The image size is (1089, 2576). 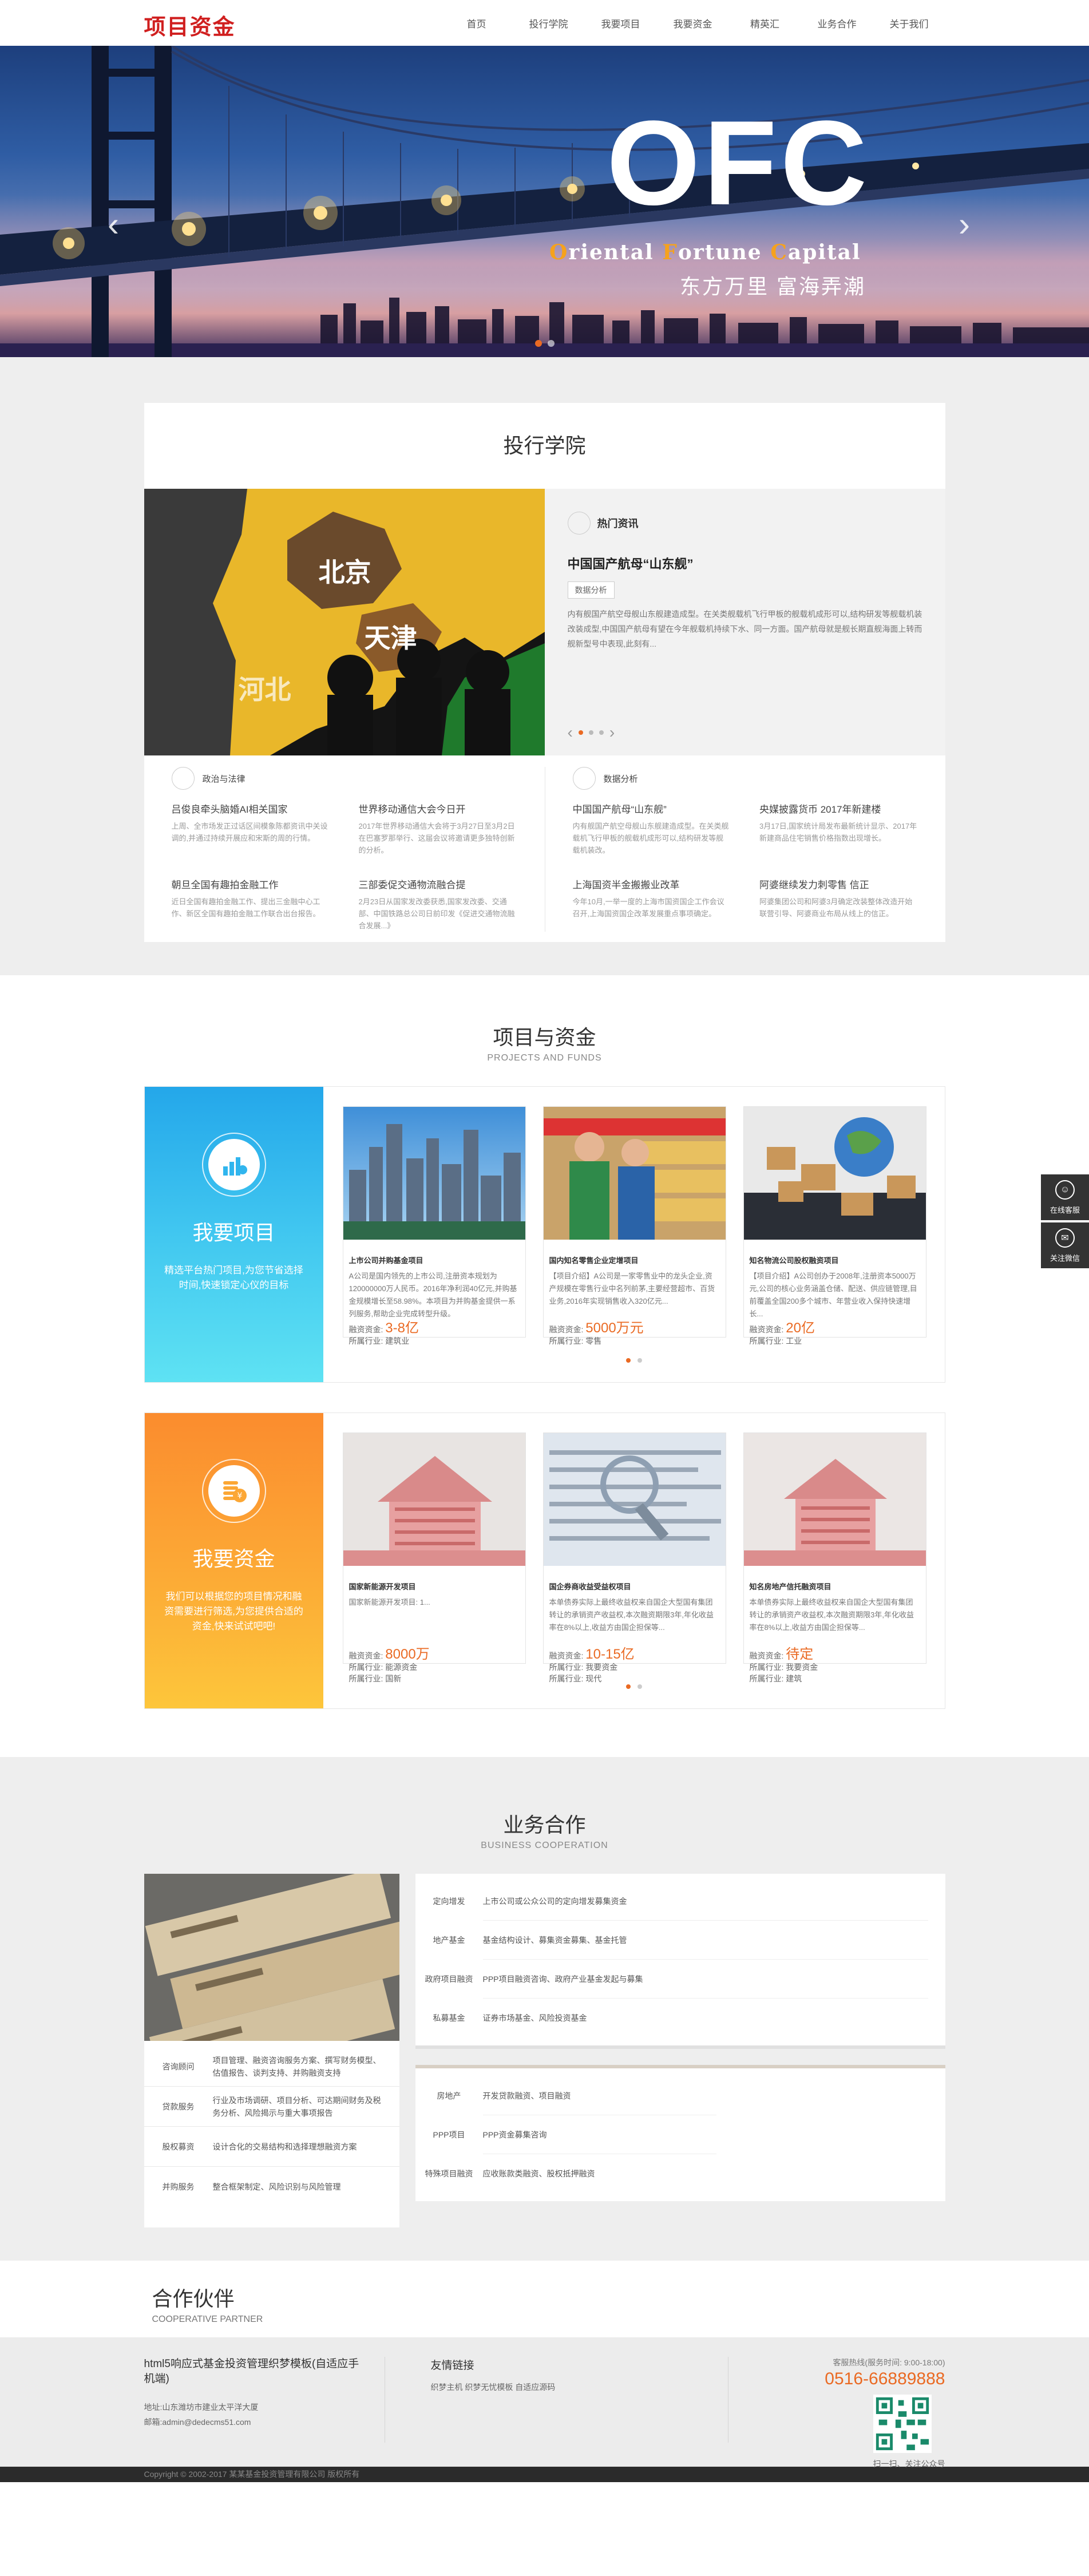 What do you see at coordinates (477, 23) in the screenshot?
I see `nav-item-home: 首页` at bounding box center [477, 23].